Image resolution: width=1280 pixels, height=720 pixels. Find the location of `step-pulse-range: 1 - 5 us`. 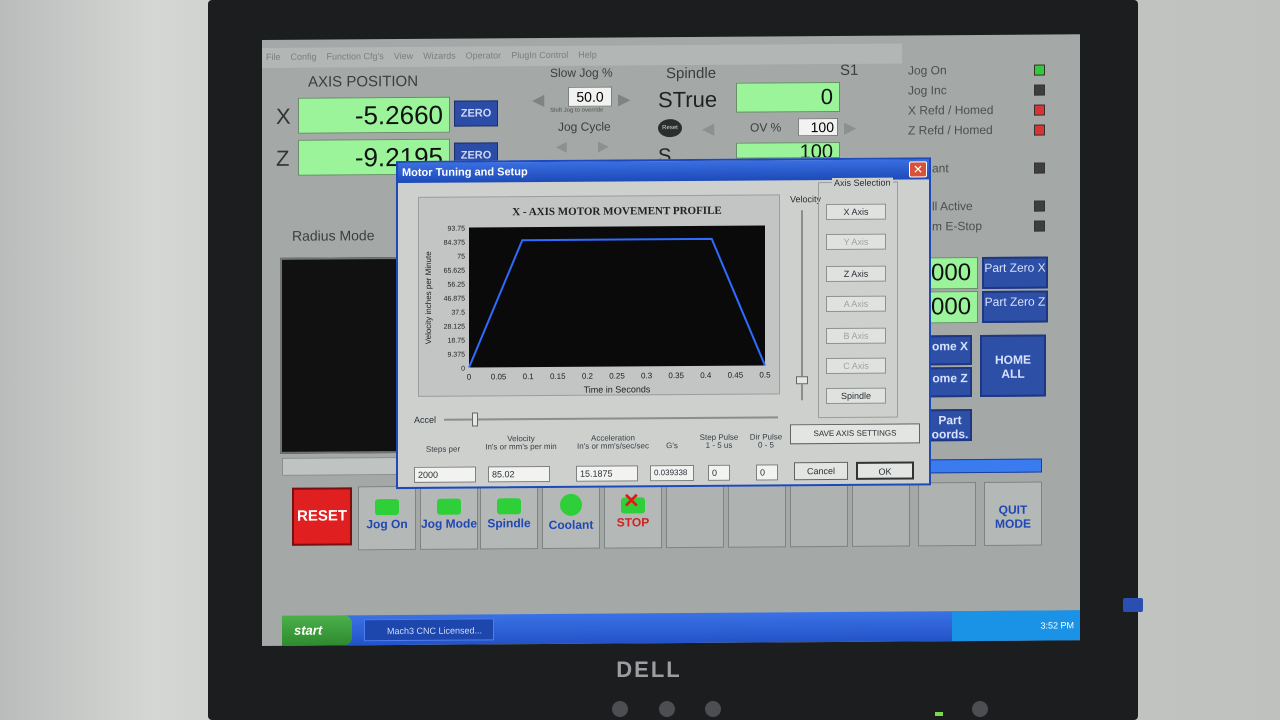

step-pulse-range: 1 - 5 us is located at coordinates (719, 445).